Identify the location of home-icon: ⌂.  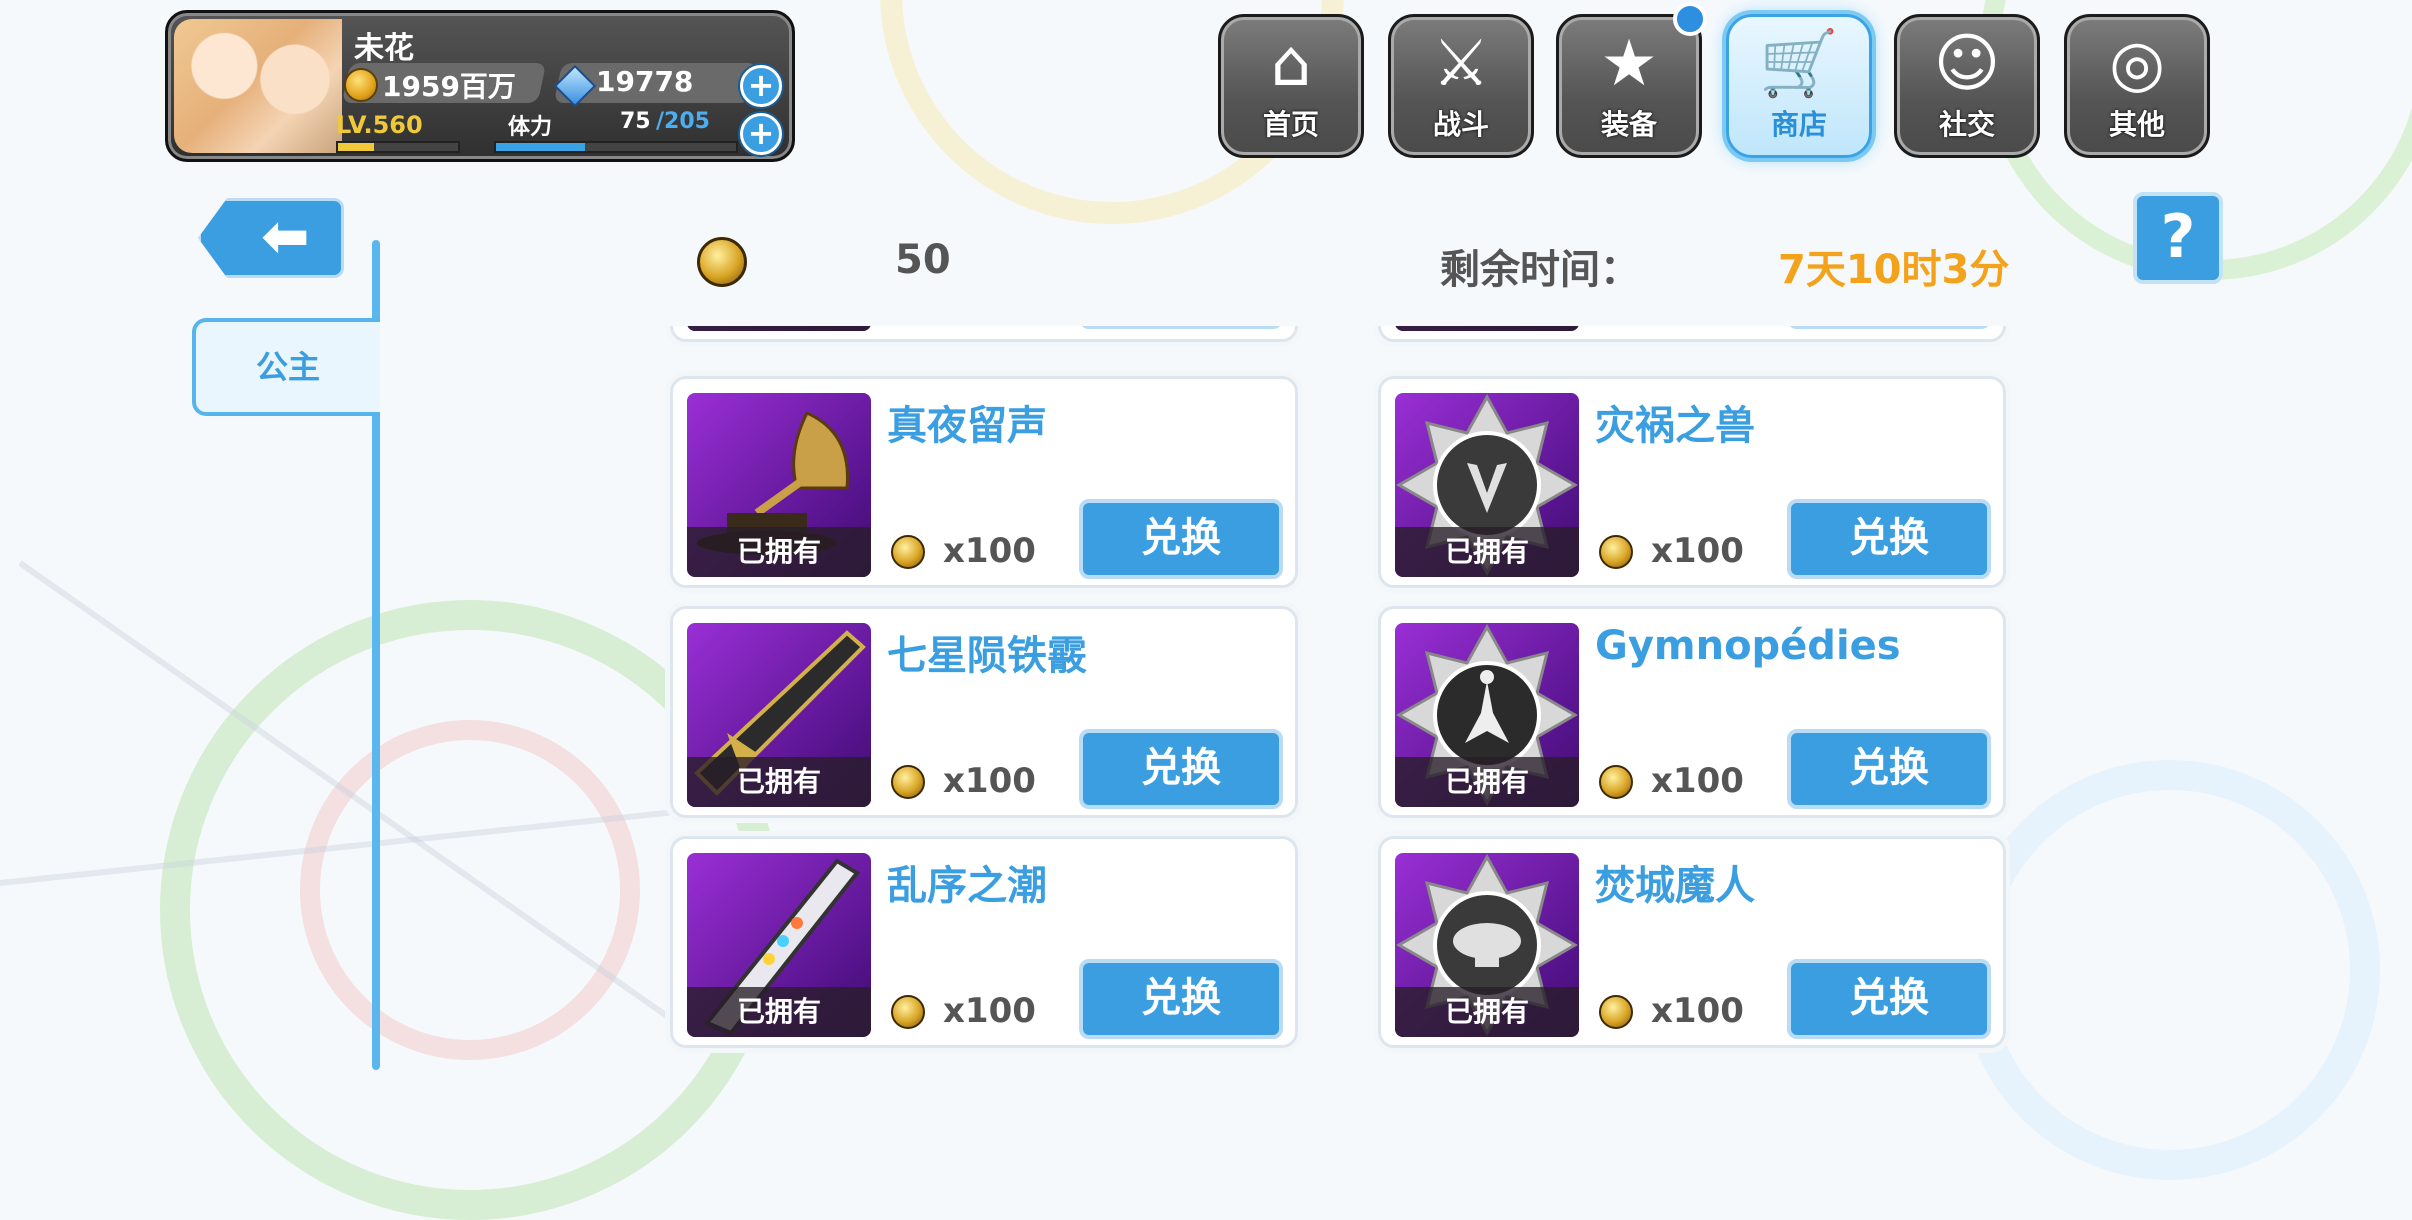
(1291, 64).